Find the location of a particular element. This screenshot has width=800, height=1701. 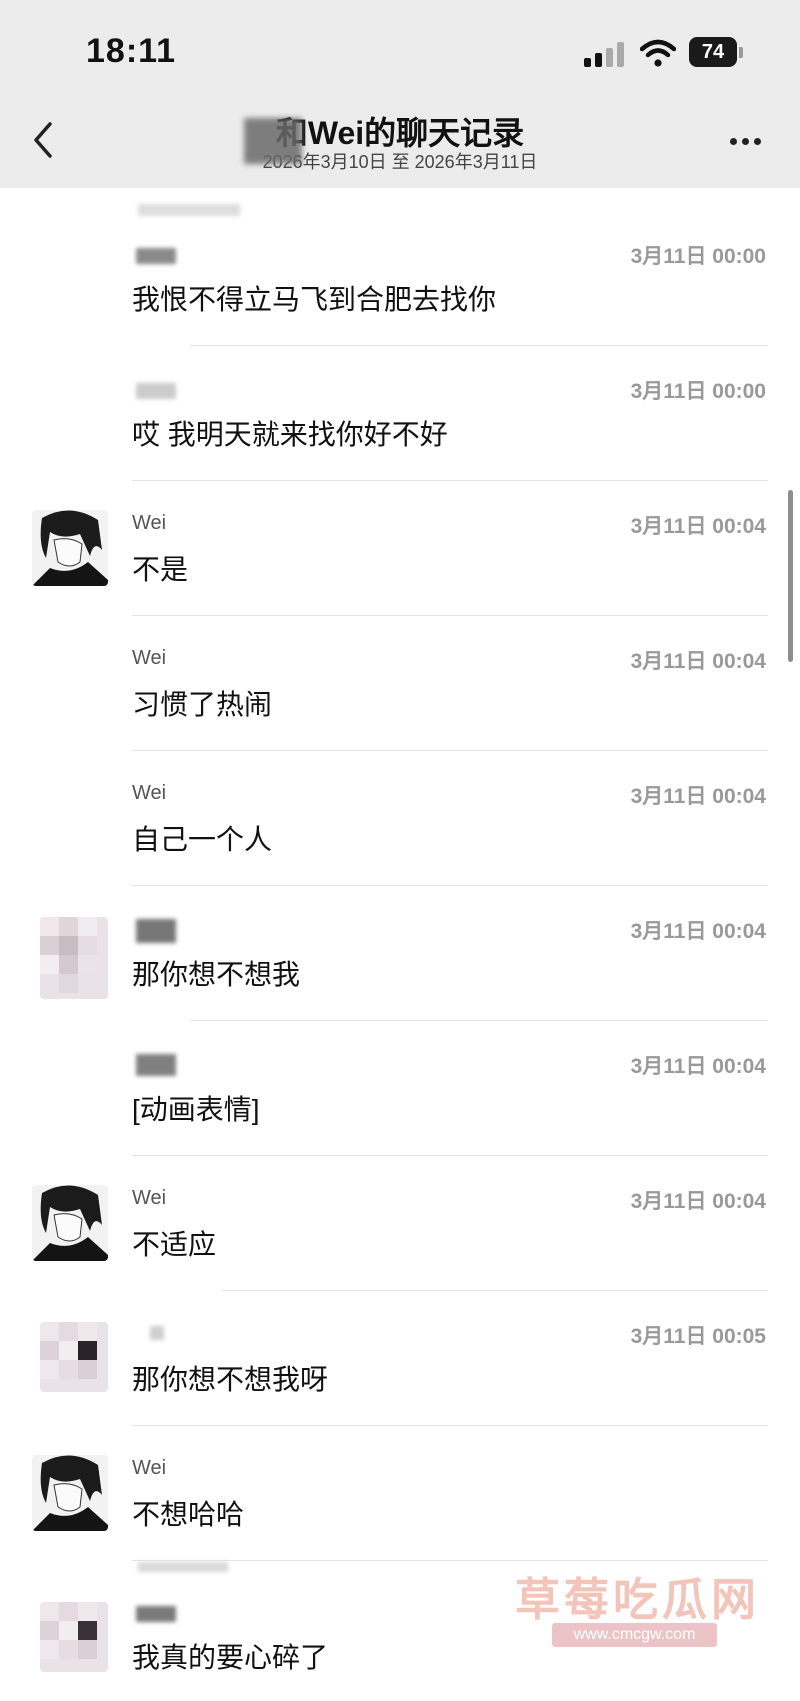

message-text: [动画表情] is located at coordinates (196, 1109).